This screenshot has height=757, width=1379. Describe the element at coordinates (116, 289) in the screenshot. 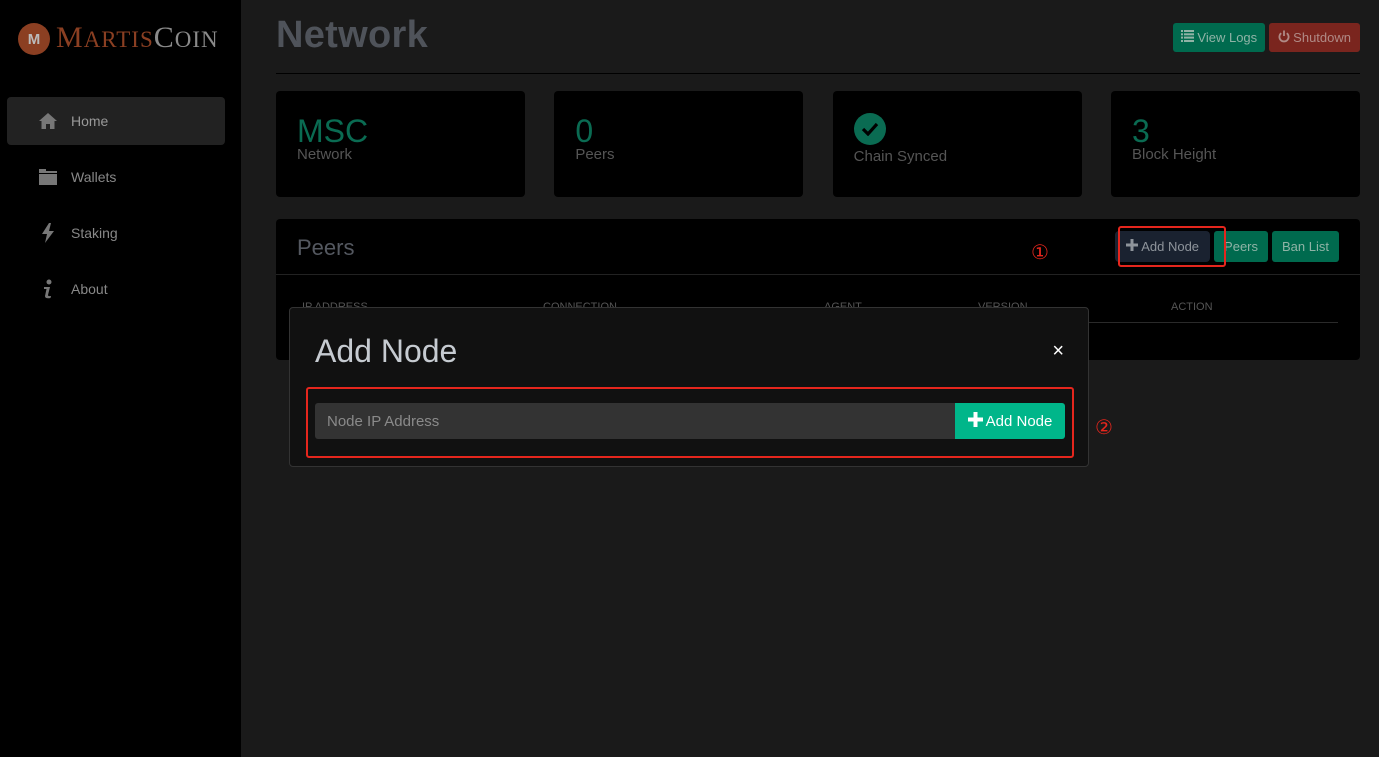

I see `sidebar-item-about: About` at that location.